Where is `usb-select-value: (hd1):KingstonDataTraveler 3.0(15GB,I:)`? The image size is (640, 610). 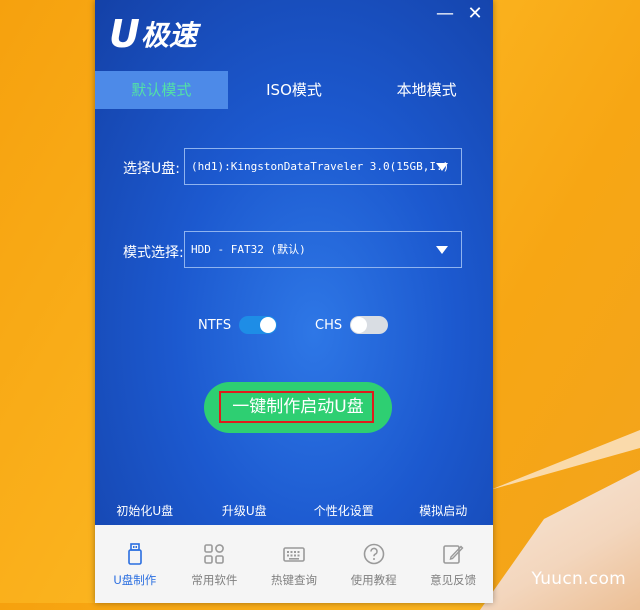 usb-select-value: (hd1):KingstonDataTraveler 3.0(15GB,I:) is located at coordinates (320, 166).